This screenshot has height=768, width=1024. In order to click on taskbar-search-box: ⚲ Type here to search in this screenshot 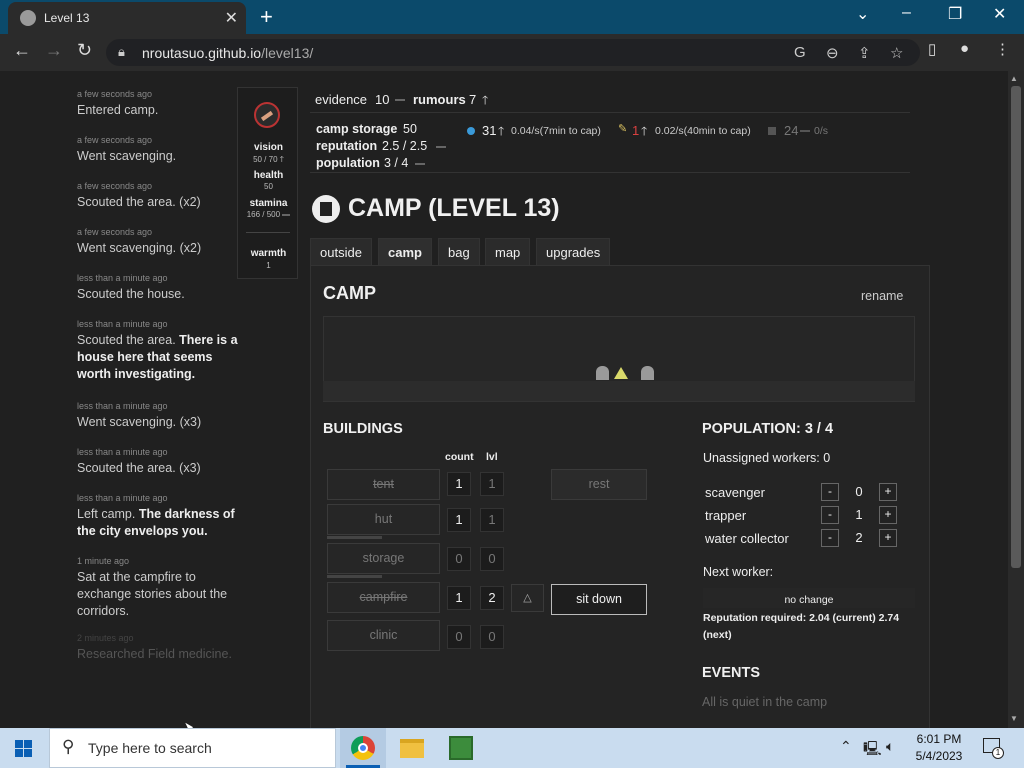, I will do `click(192, 748)`.